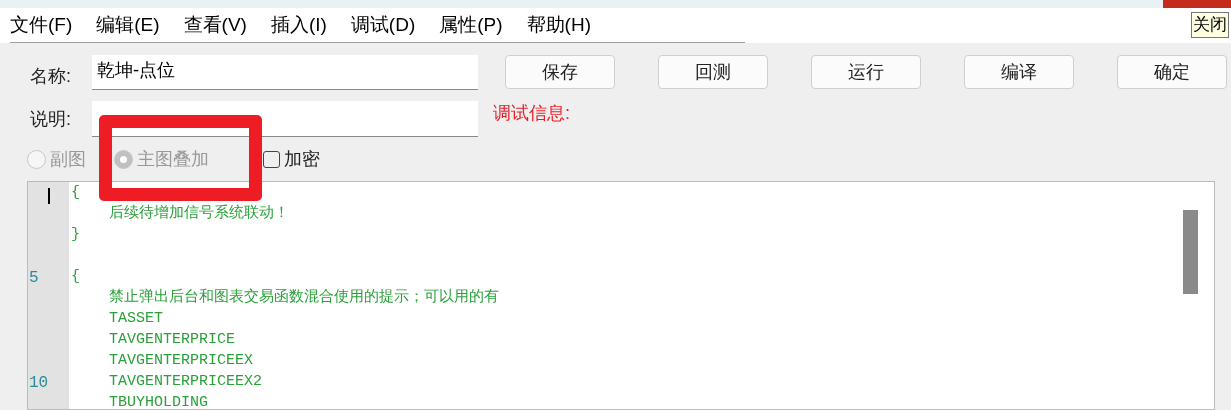 Image resolution: width=1231 pixels, height=410 pixels. Describe the element at coordinates (560, 72) in the screenshot. I see `action-button: 保存` at that location.